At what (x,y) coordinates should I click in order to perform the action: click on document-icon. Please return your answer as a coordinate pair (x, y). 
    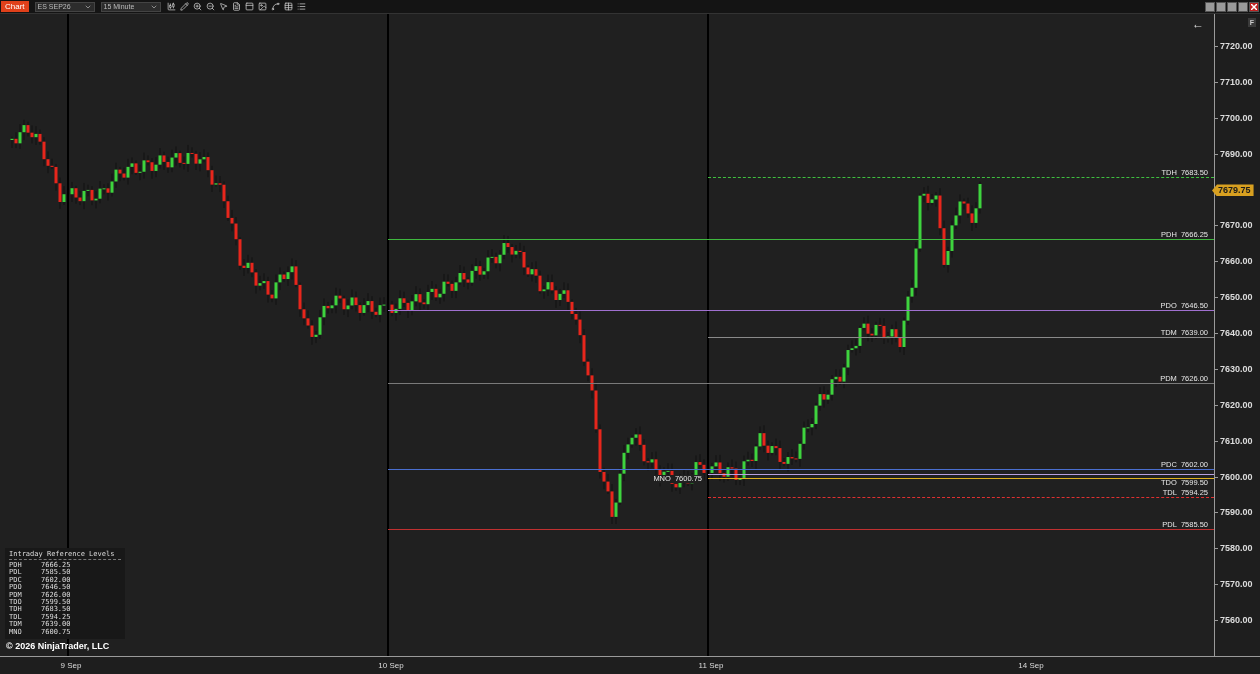
    Looking at the image, I should click on (236, 6).